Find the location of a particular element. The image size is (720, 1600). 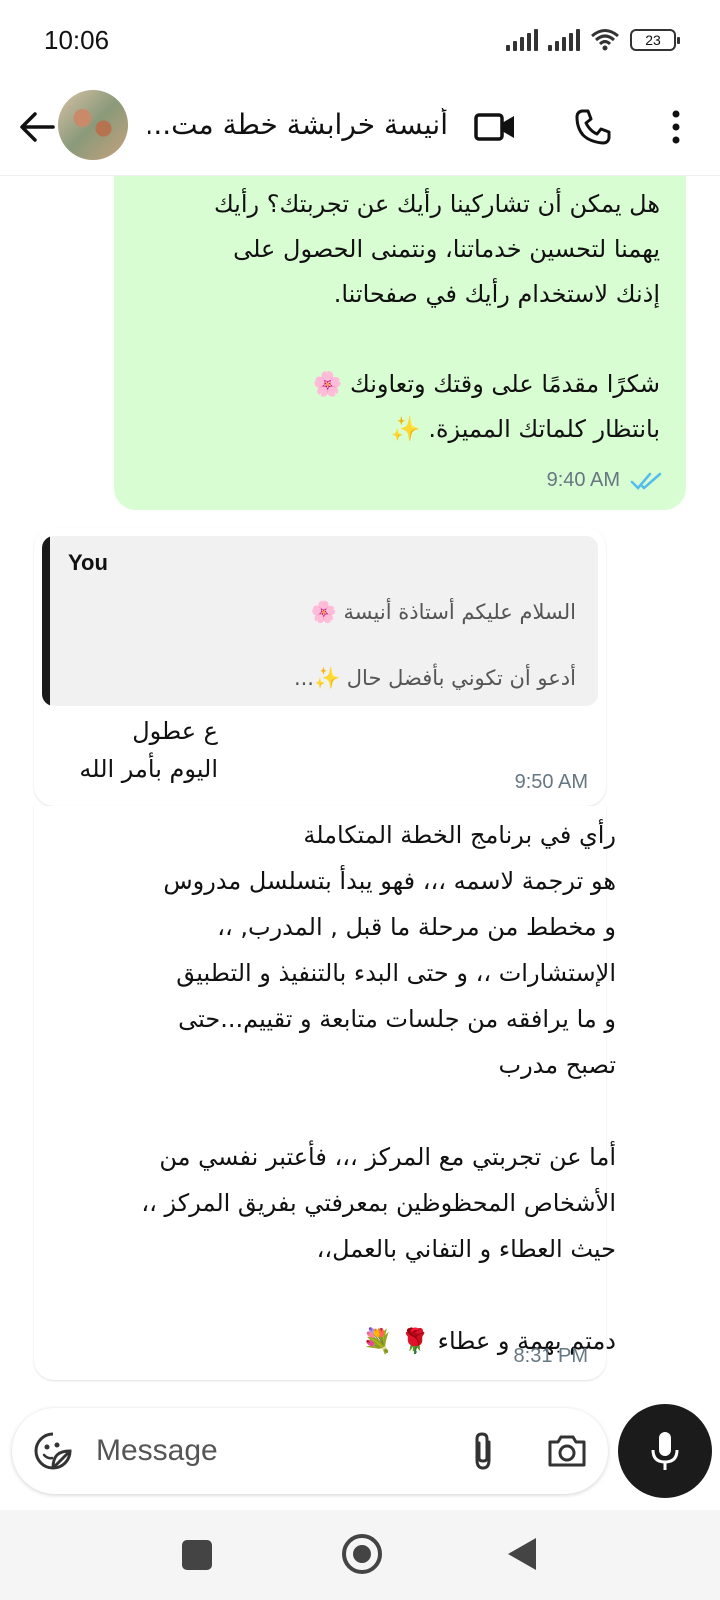

more-vert-icon is located at coordinates (676, 127).